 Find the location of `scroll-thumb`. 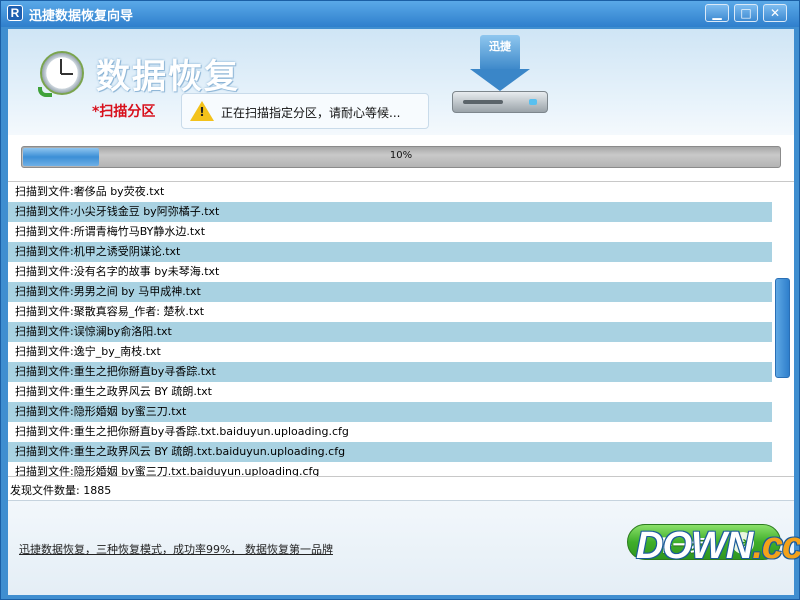

scroll-thumb is located at coordinates (782, 328).